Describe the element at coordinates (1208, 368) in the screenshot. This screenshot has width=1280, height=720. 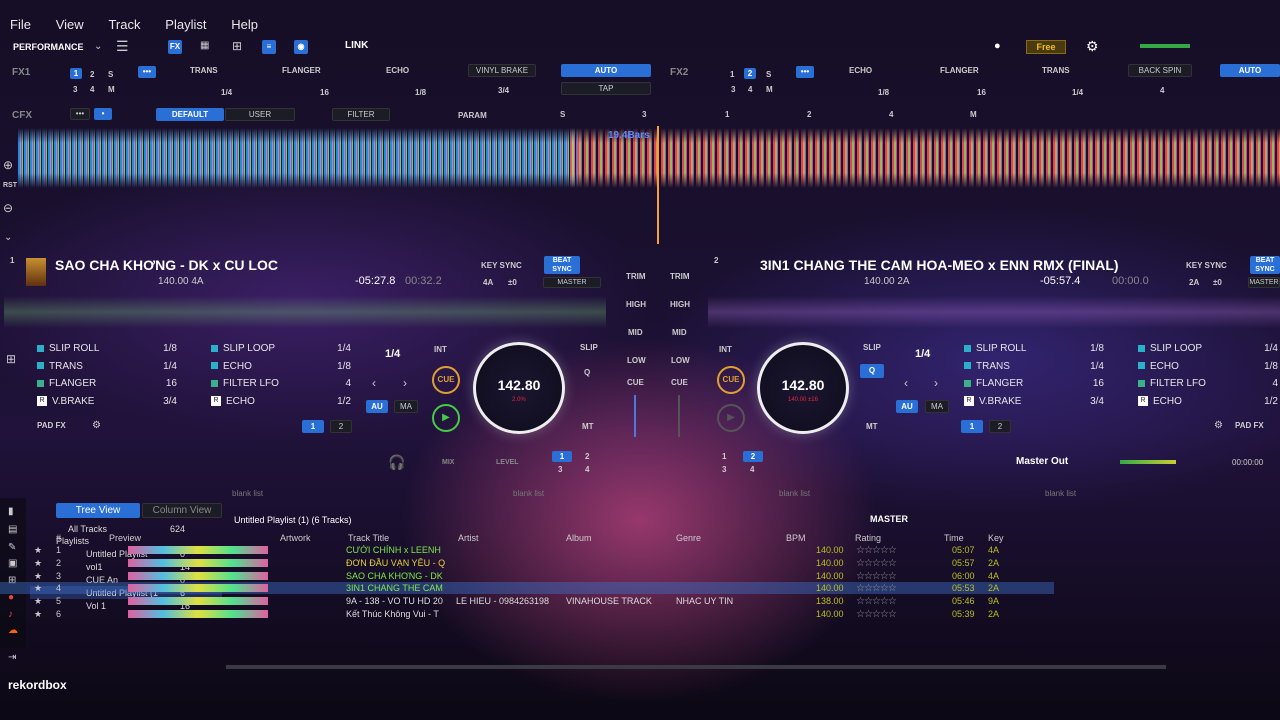
I see `deck2-pad-6: ECHO 1/8` at that location.